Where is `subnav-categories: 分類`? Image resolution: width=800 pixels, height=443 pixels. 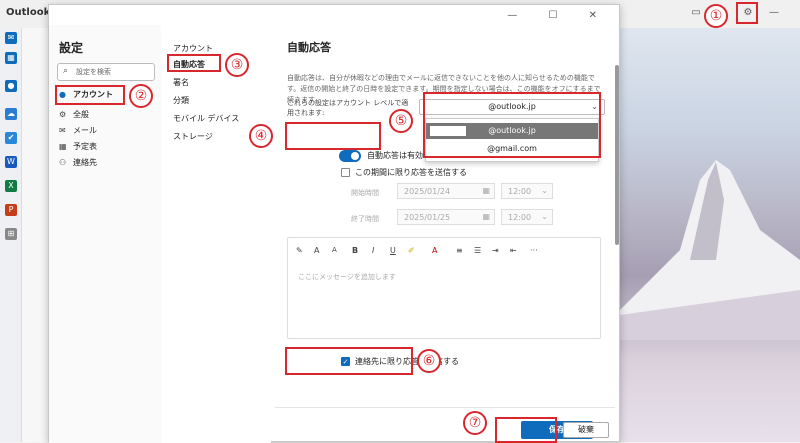
subnav-categories: 分類 is located at coordinates (181, 101).